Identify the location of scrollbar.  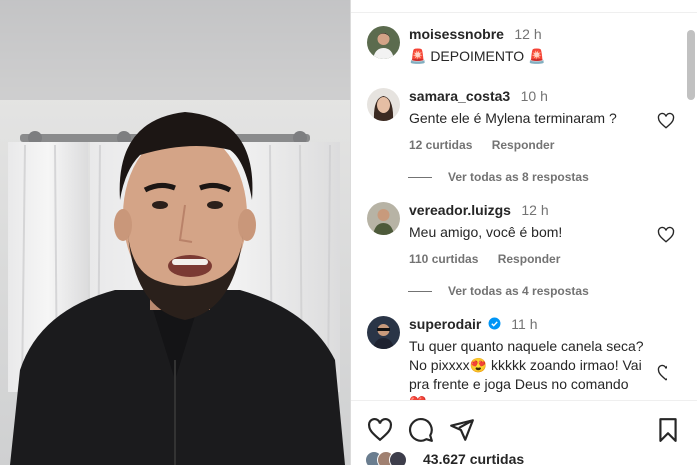
(691, 210).